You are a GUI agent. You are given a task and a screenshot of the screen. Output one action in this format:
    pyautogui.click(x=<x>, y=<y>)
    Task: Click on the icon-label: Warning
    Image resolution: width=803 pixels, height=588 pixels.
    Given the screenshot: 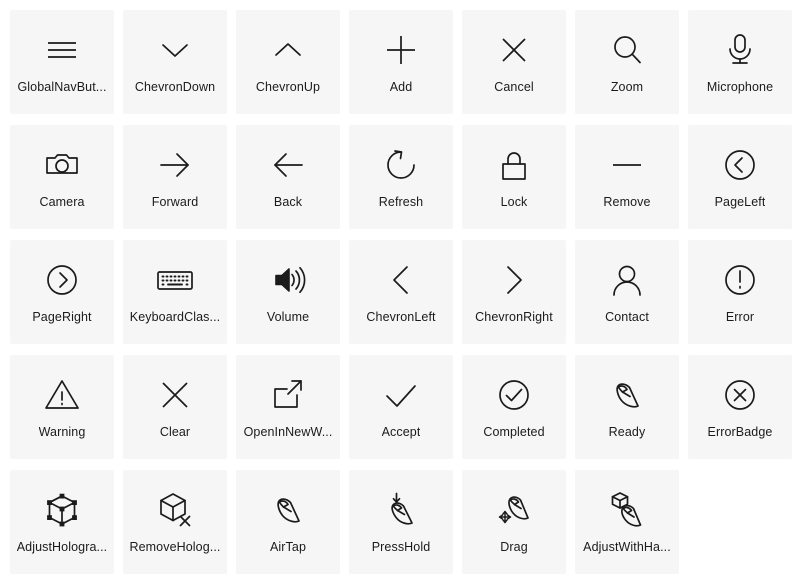 What is the action you would take?
    pyautogui.click(x=62, y=431)
    